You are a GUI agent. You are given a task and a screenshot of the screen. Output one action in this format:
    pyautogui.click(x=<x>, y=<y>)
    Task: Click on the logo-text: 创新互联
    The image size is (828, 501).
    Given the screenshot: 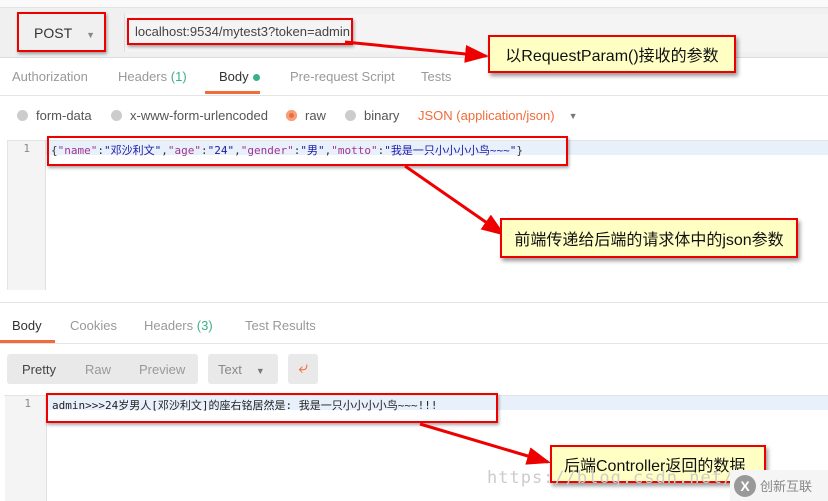 What is the action you would take?
    pyautogui.click(x=786, y=486)
    